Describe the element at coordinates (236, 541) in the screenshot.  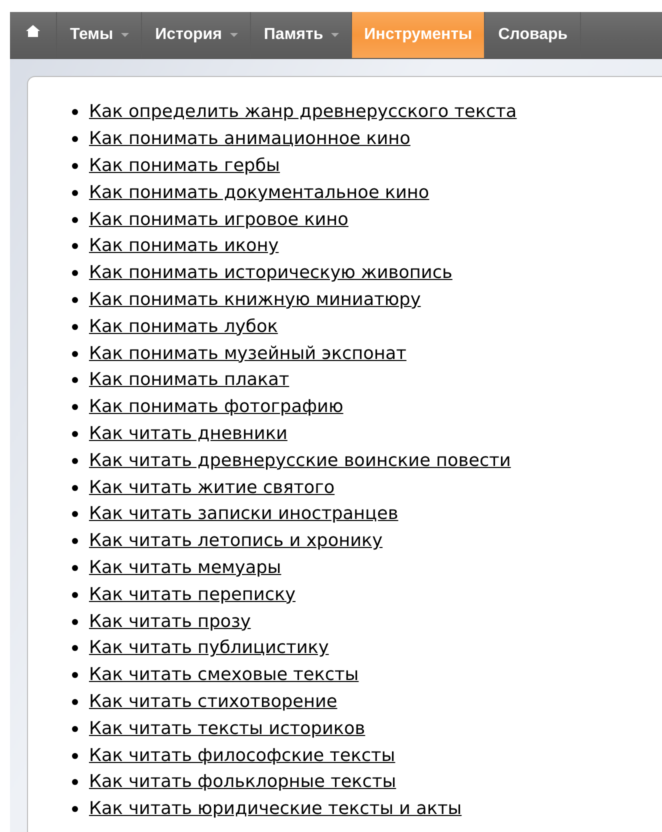
I see `article-link: Как читать летопись и хронику` at that location.